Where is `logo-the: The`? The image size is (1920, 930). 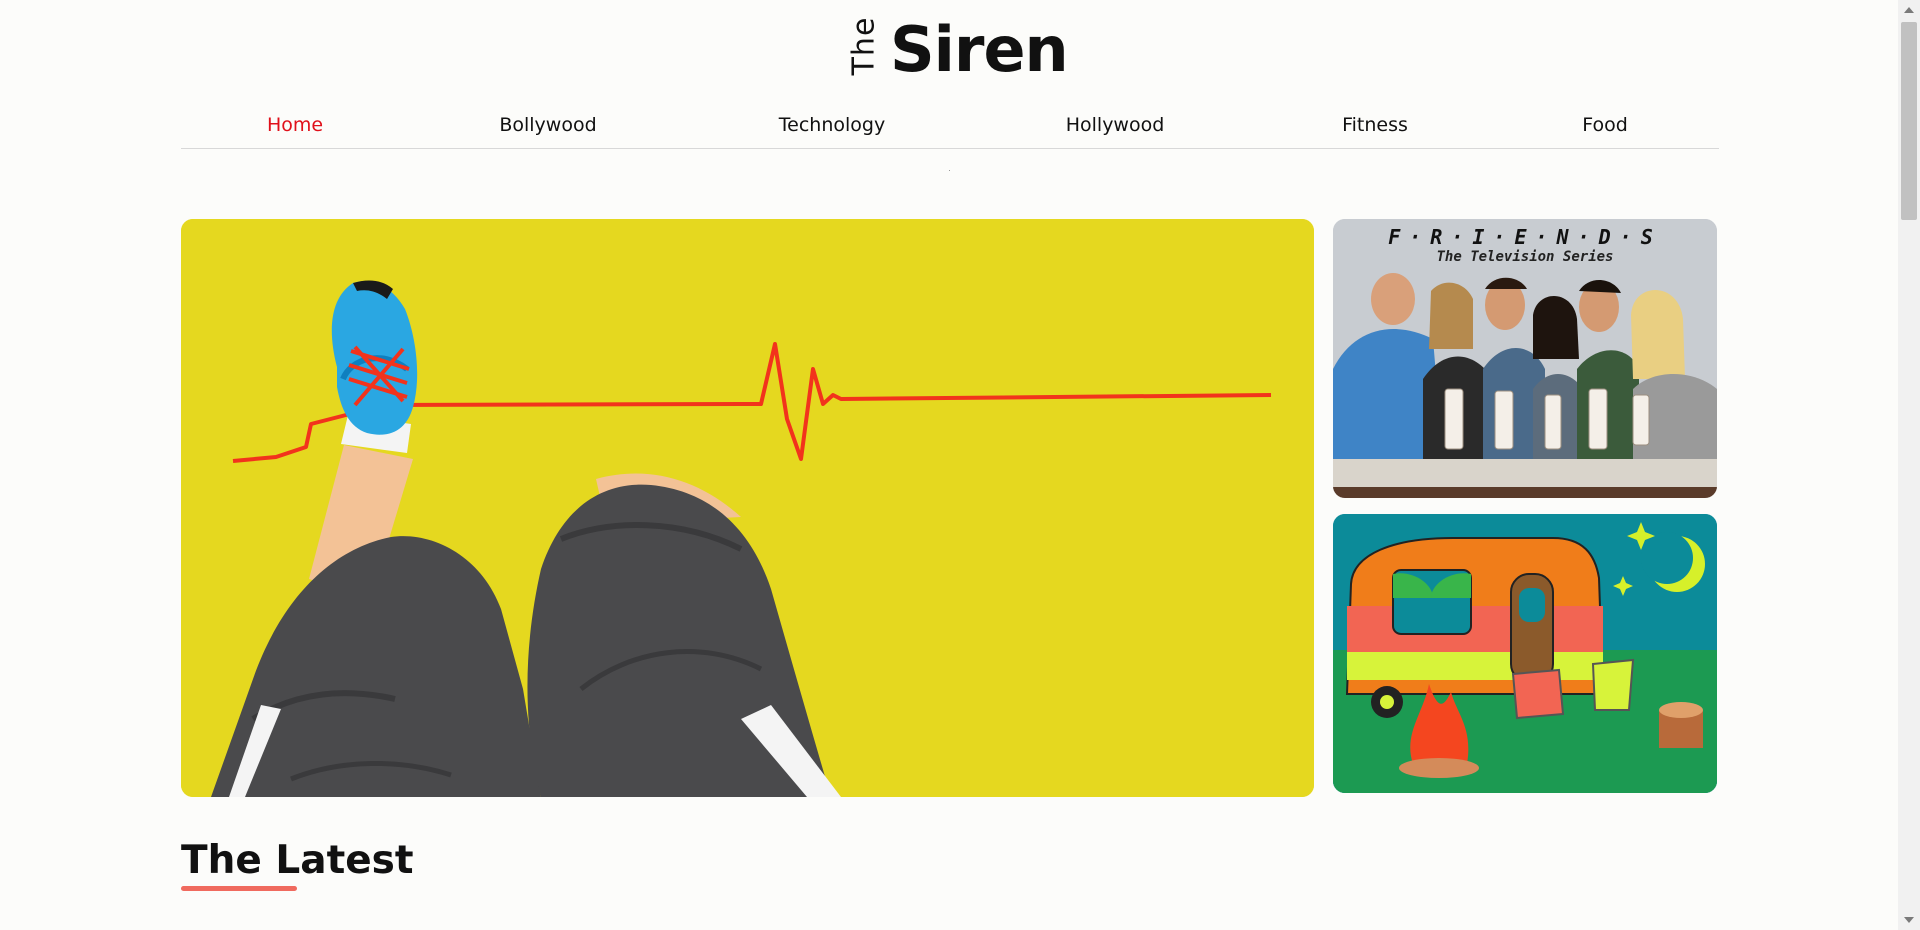 logo-the: The is located at coordinates (864, 46).